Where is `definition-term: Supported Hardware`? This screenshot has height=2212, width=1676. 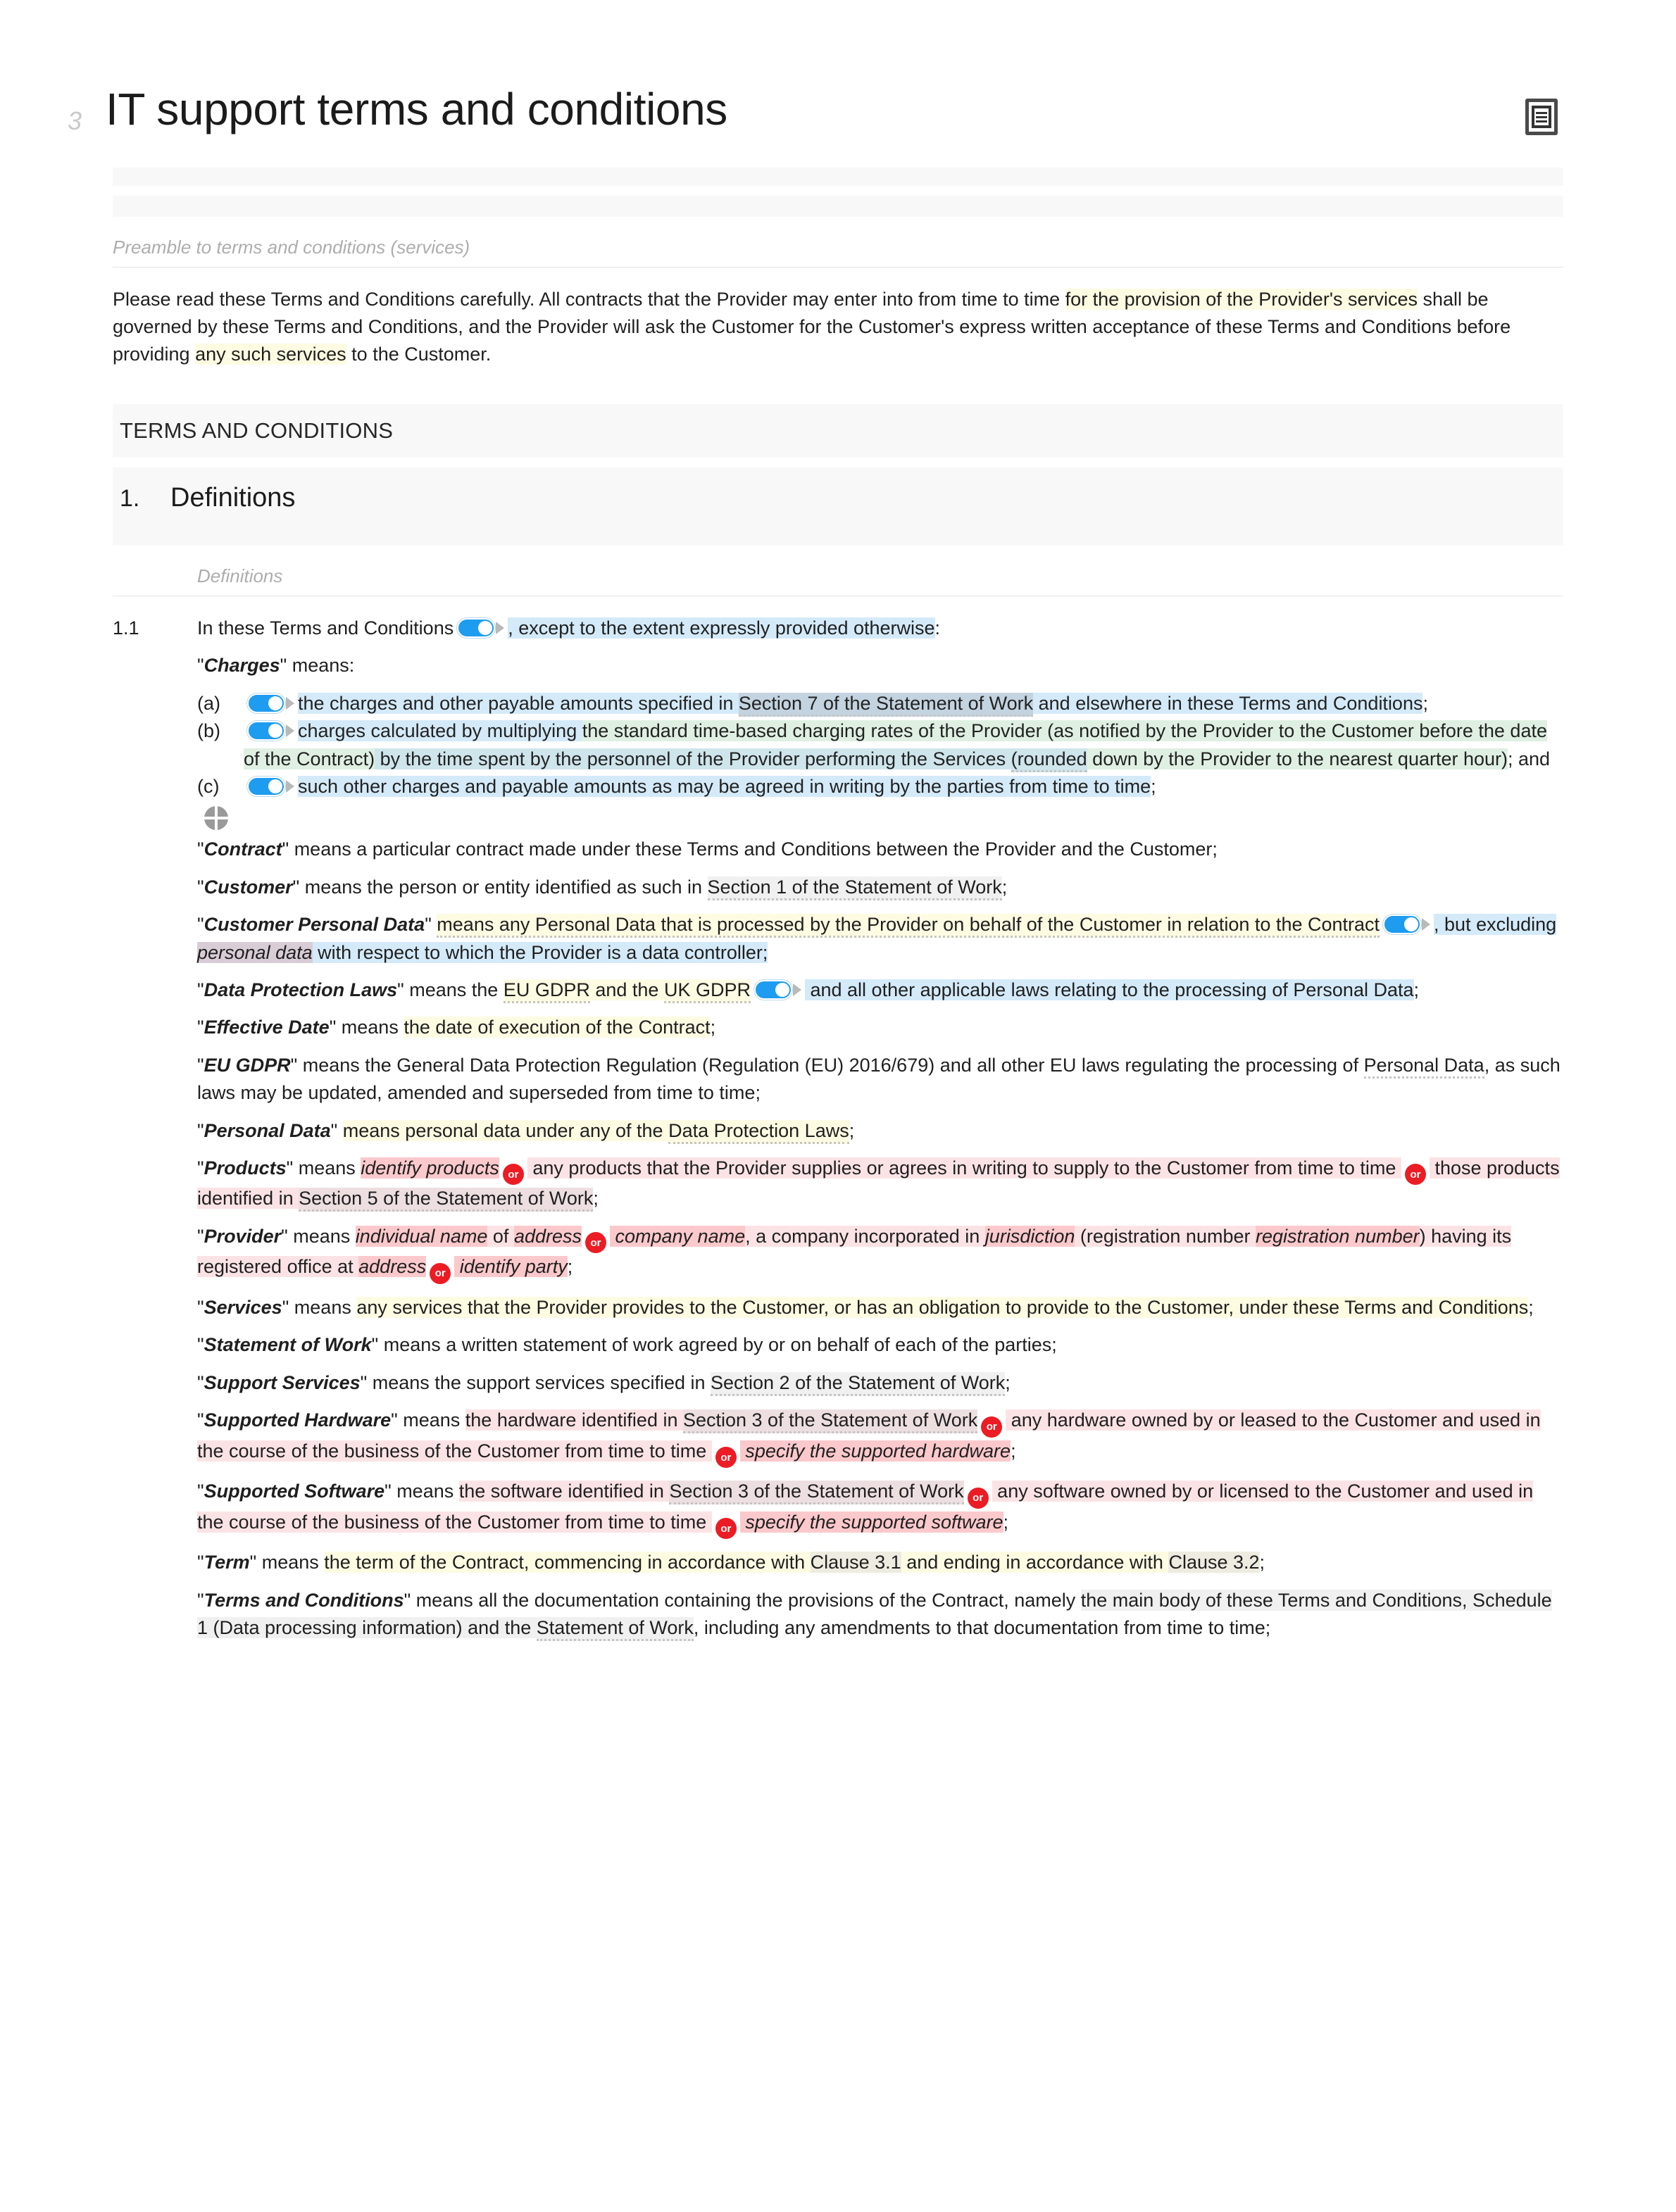 definition-term: Supported Hardware is located at coordinates (298, 1420).